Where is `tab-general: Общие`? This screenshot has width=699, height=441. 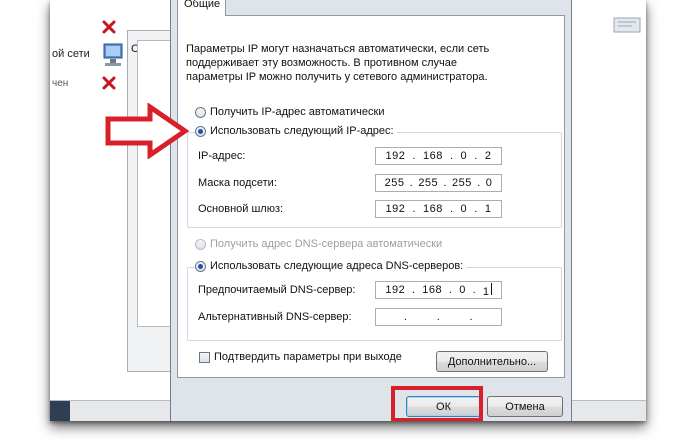 tab-general: Общие is located at coordinates (201, 8).